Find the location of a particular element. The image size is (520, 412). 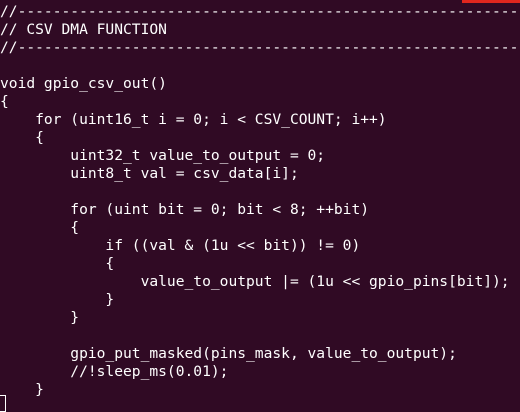

code-line: if ((val & (1u << bit)) != 0) is located at coordinates (180, 246).